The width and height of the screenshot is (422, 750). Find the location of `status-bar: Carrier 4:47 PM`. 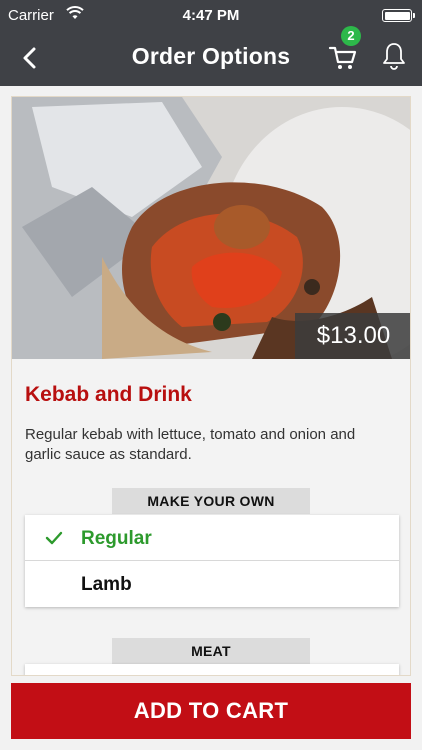

status-bar: Carrier 4:47 PM is located at coordinates (211, 15).